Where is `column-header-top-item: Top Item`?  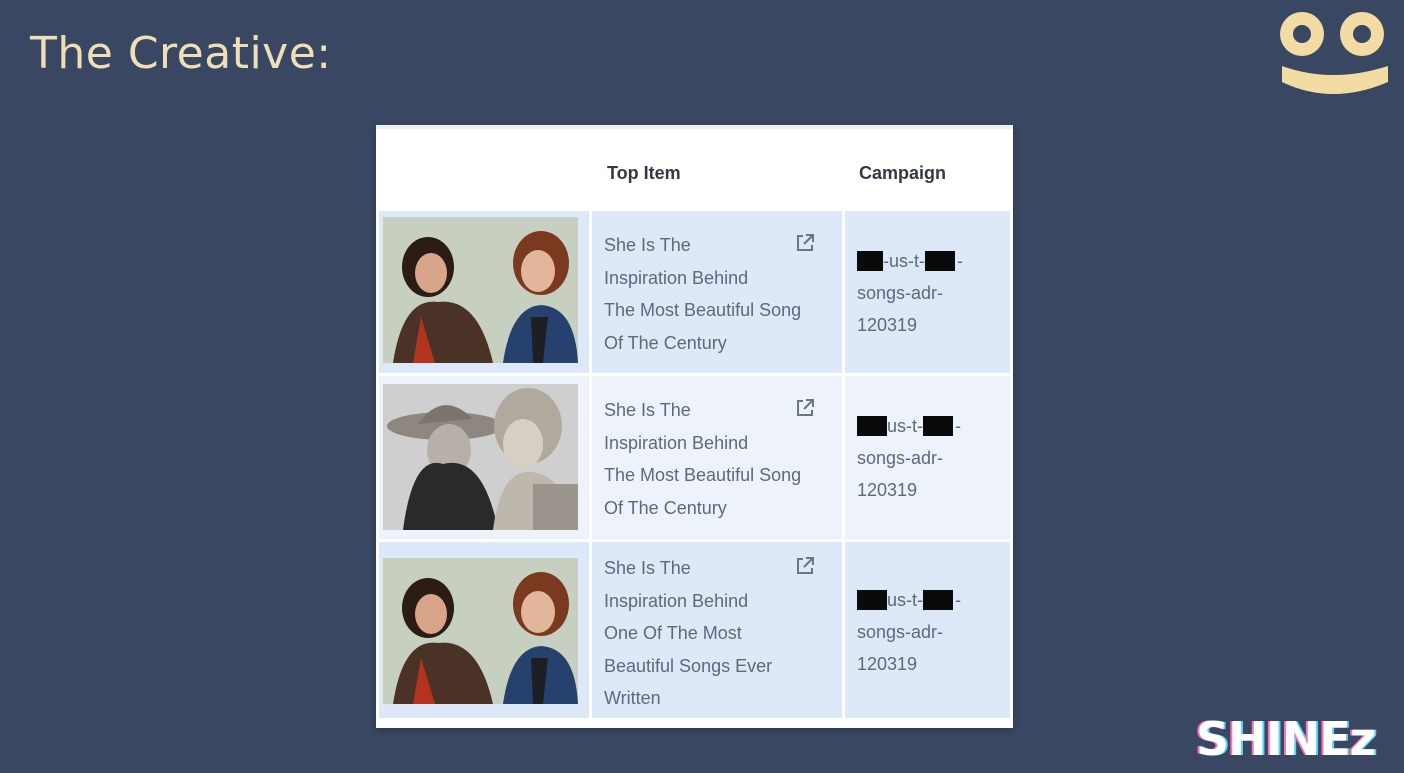
column-header-top-item: Top Item is located at coordinates (644, 173).